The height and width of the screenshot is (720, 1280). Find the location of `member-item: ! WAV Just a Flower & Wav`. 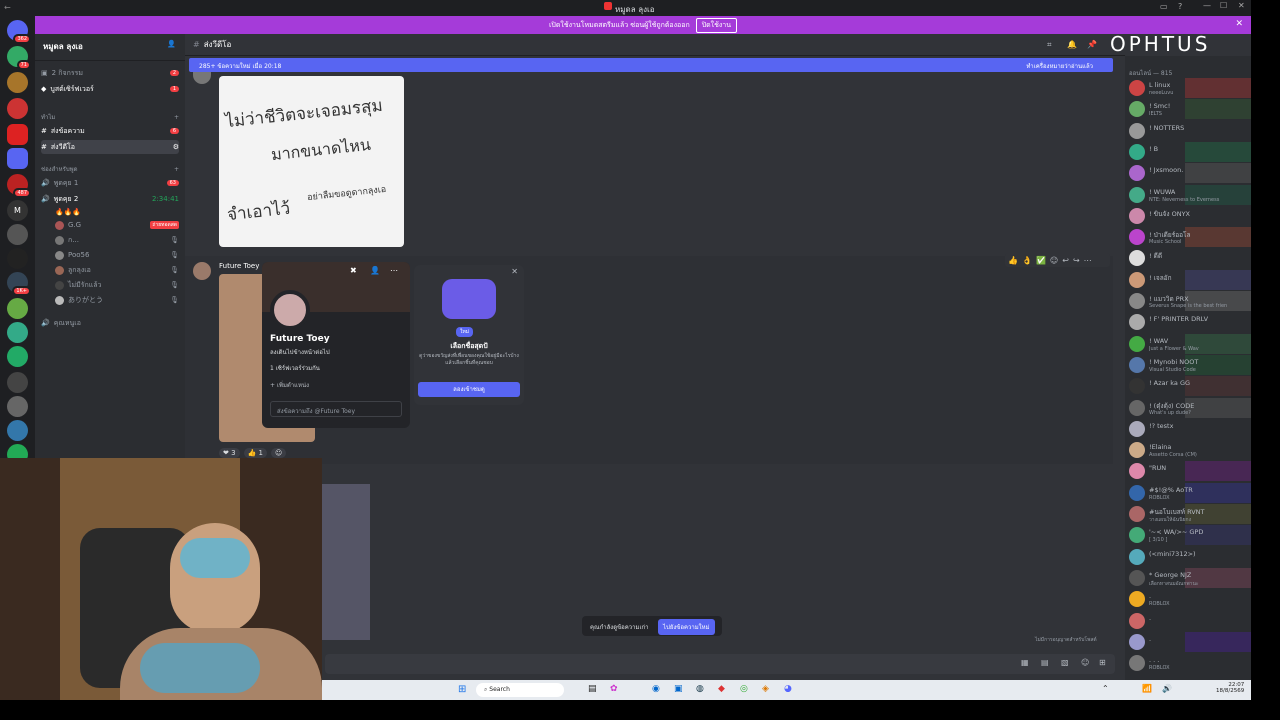

member-item: ! WAV Just a Flower & Wav is located at coordinates (1188, 343).